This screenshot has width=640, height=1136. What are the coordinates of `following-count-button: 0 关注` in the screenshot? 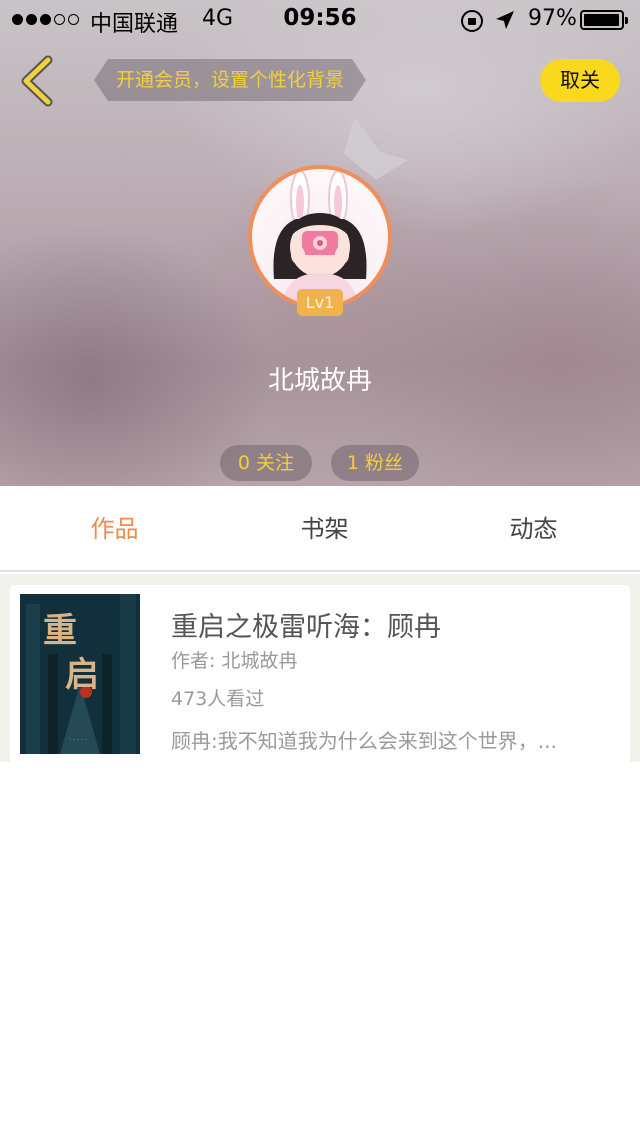 It's located at (266, 463).